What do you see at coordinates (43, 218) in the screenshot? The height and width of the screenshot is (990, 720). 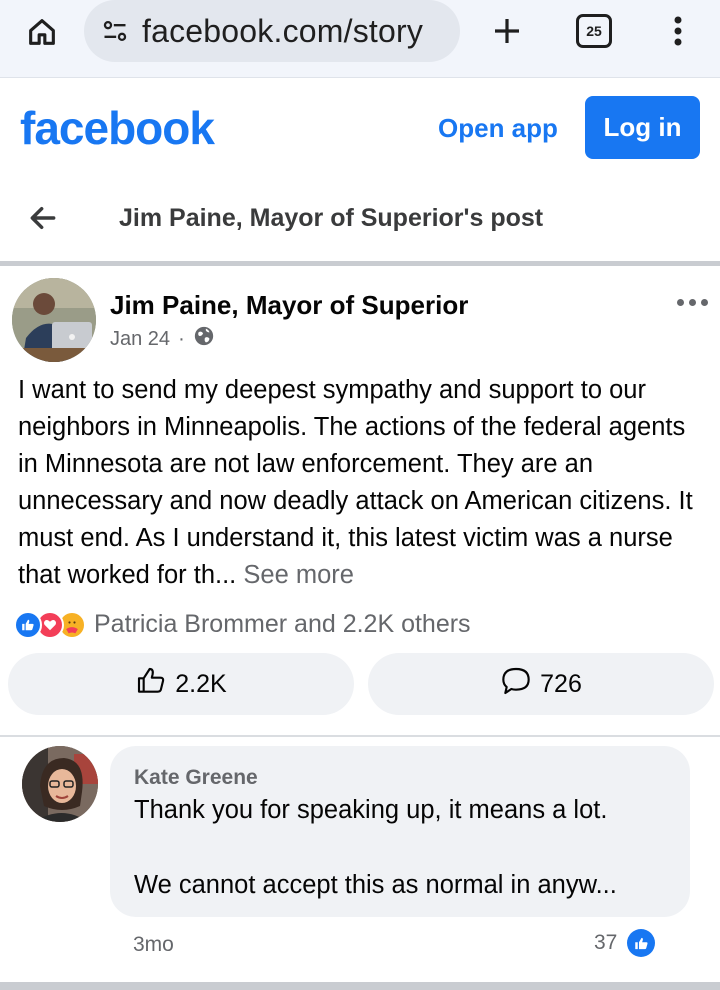 I see `back-arrow-icon` at bounding box center [43, 218].